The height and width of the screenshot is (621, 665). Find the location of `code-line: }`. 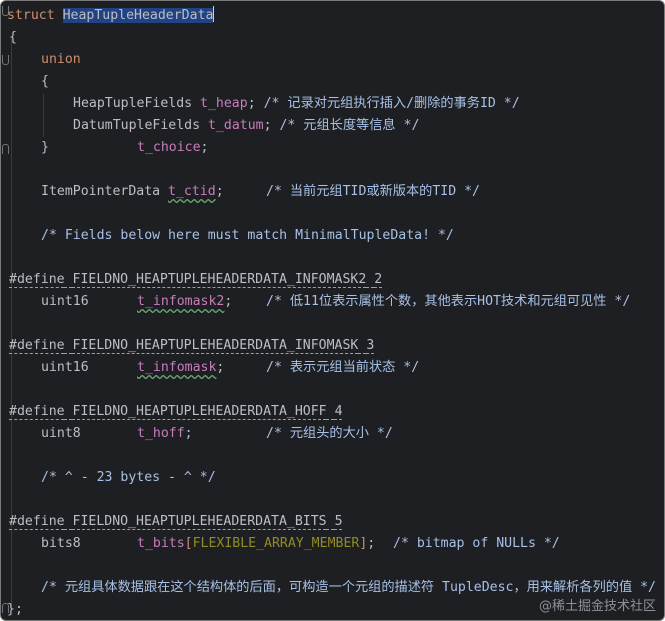

code-line: } is located at coordinates (45, 148).